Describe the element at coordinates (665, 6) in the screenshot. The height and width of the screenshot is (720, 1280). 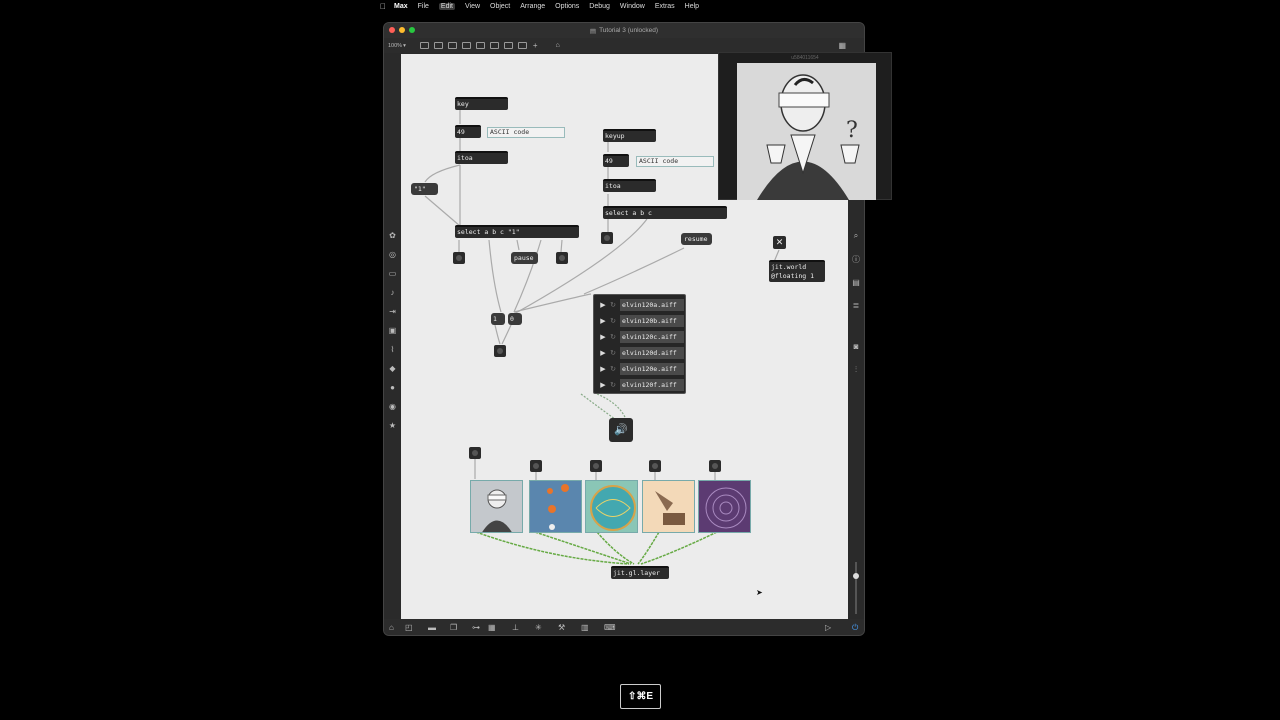
I see `menu-extras: Extras` at that location.